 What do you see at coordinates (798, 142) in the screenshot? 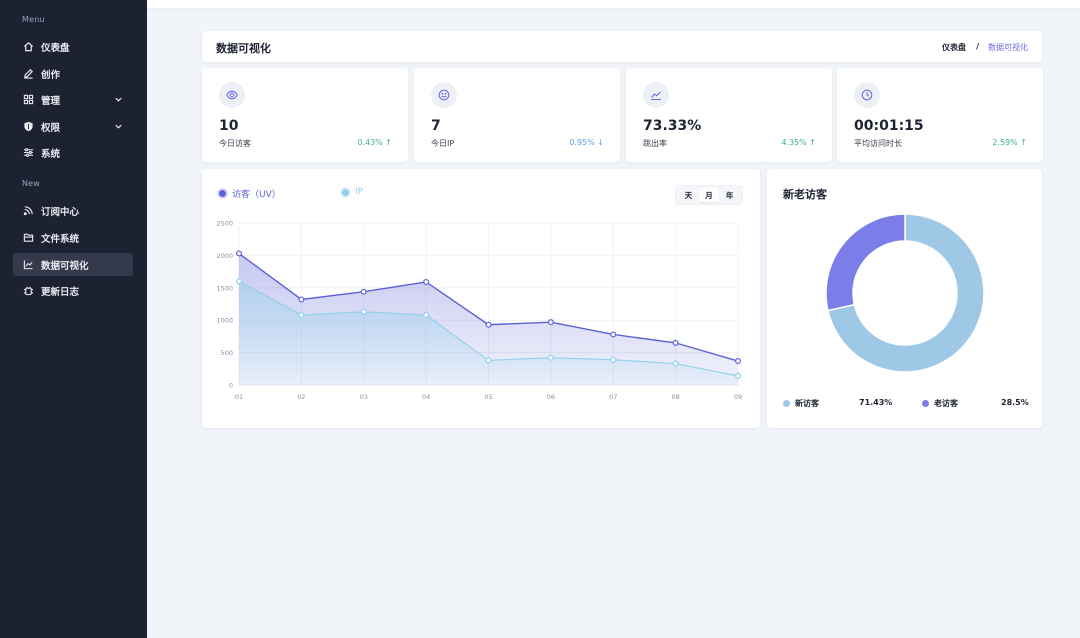
I see `stat-trend: 4.35% ↑` at bounding box center [798, 142].